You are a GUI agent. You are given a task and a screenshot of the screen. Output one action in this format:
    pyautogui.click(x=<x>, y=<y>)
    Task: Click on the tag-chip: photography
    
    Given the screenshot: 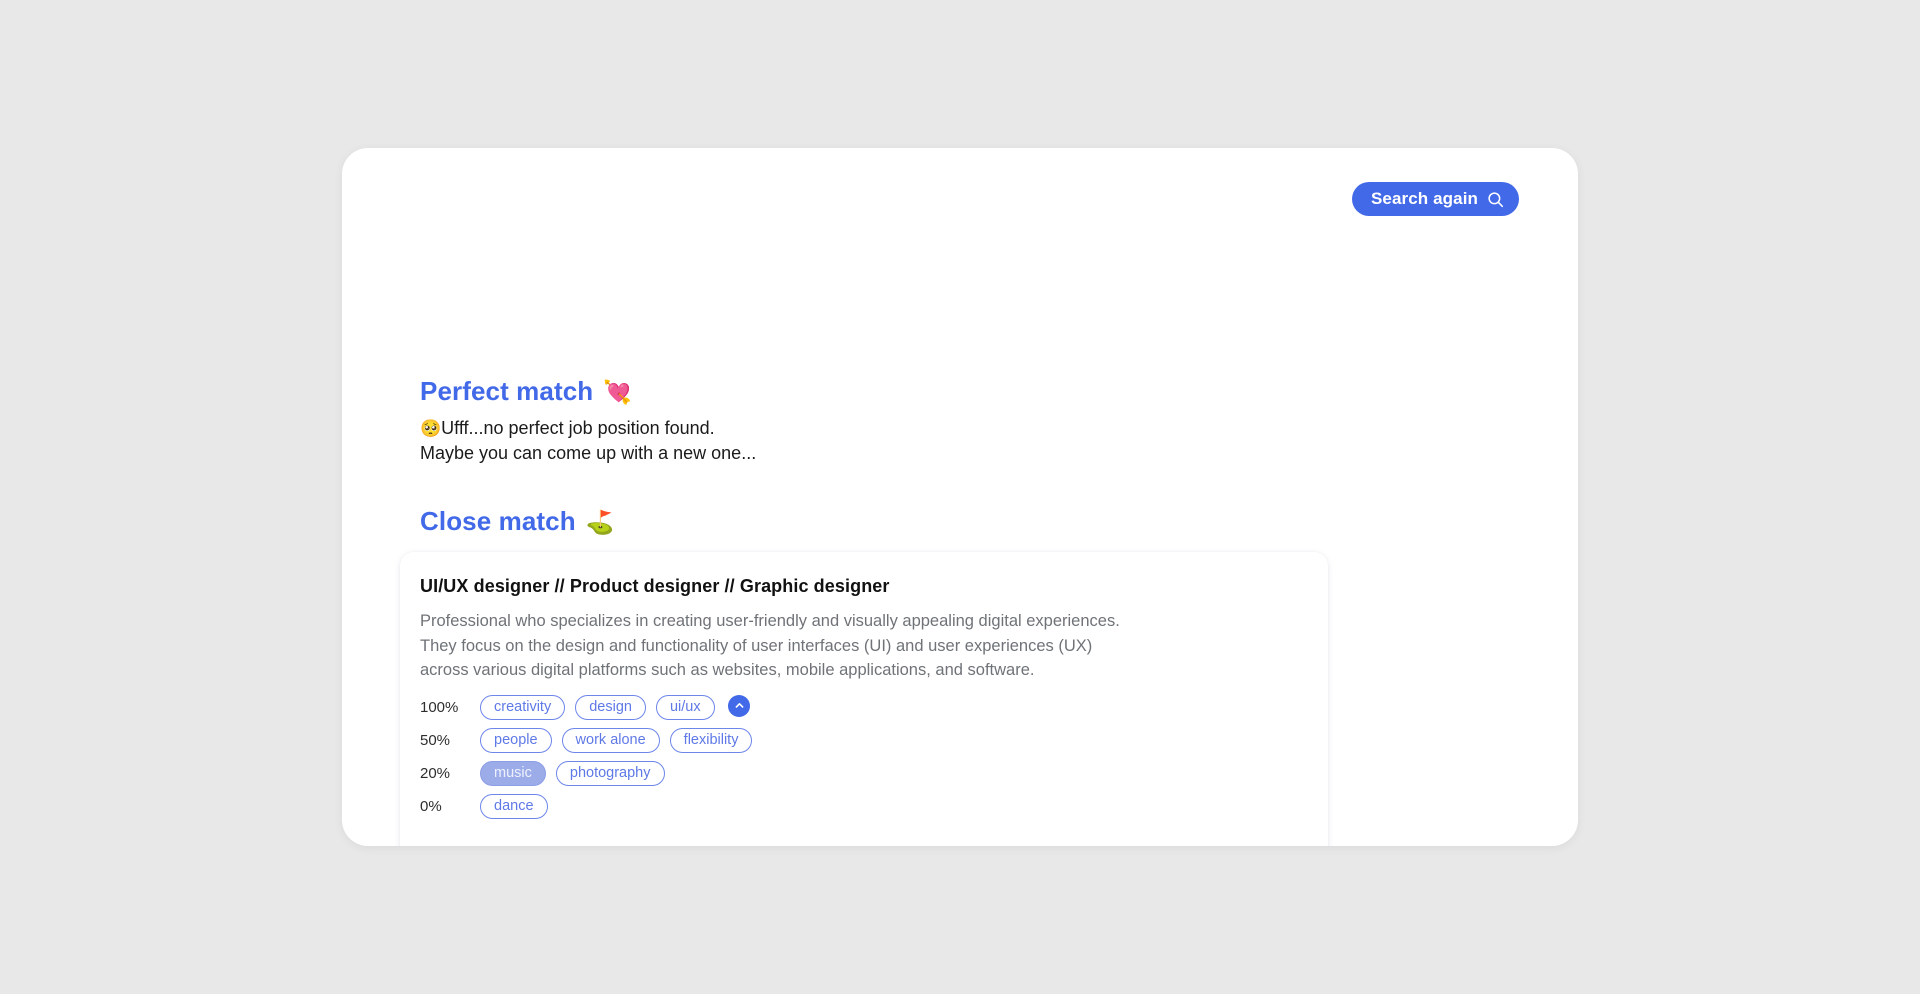 What is the action you would take?
    pyautogui.click(x=610, y=773)
    